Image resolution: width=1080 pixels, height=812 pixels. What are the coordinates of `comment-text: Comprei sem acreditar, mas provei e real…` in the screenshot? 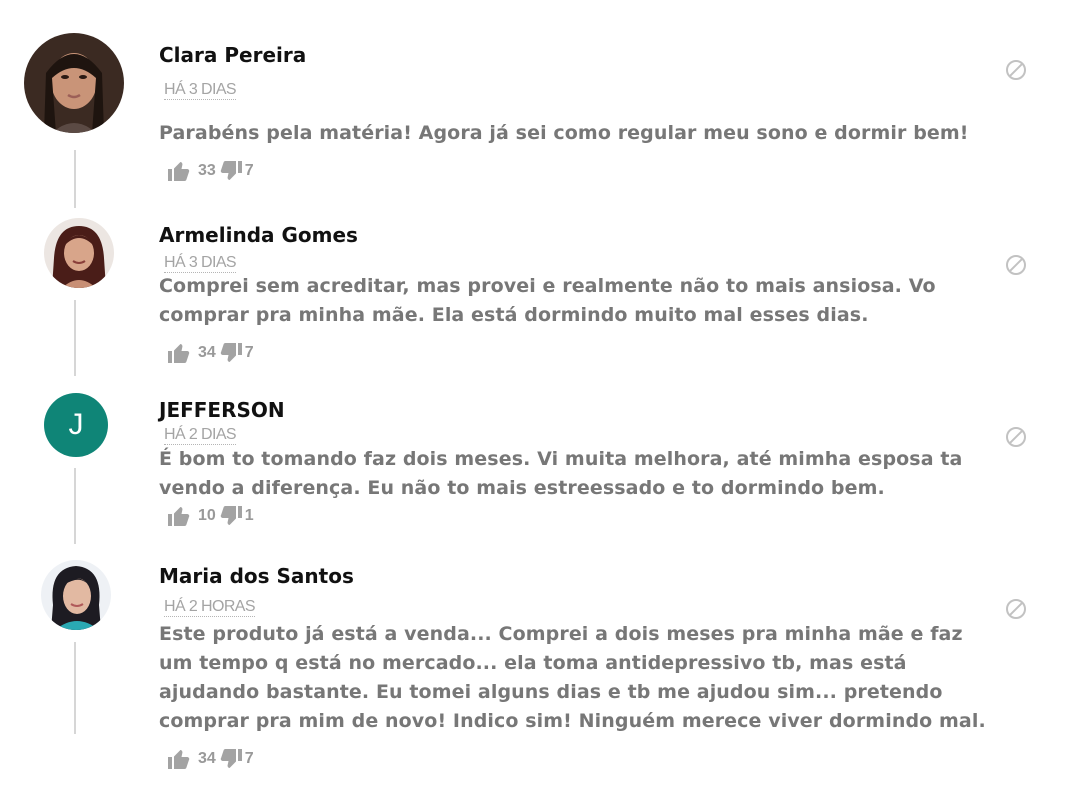 It's located at (547, 300).